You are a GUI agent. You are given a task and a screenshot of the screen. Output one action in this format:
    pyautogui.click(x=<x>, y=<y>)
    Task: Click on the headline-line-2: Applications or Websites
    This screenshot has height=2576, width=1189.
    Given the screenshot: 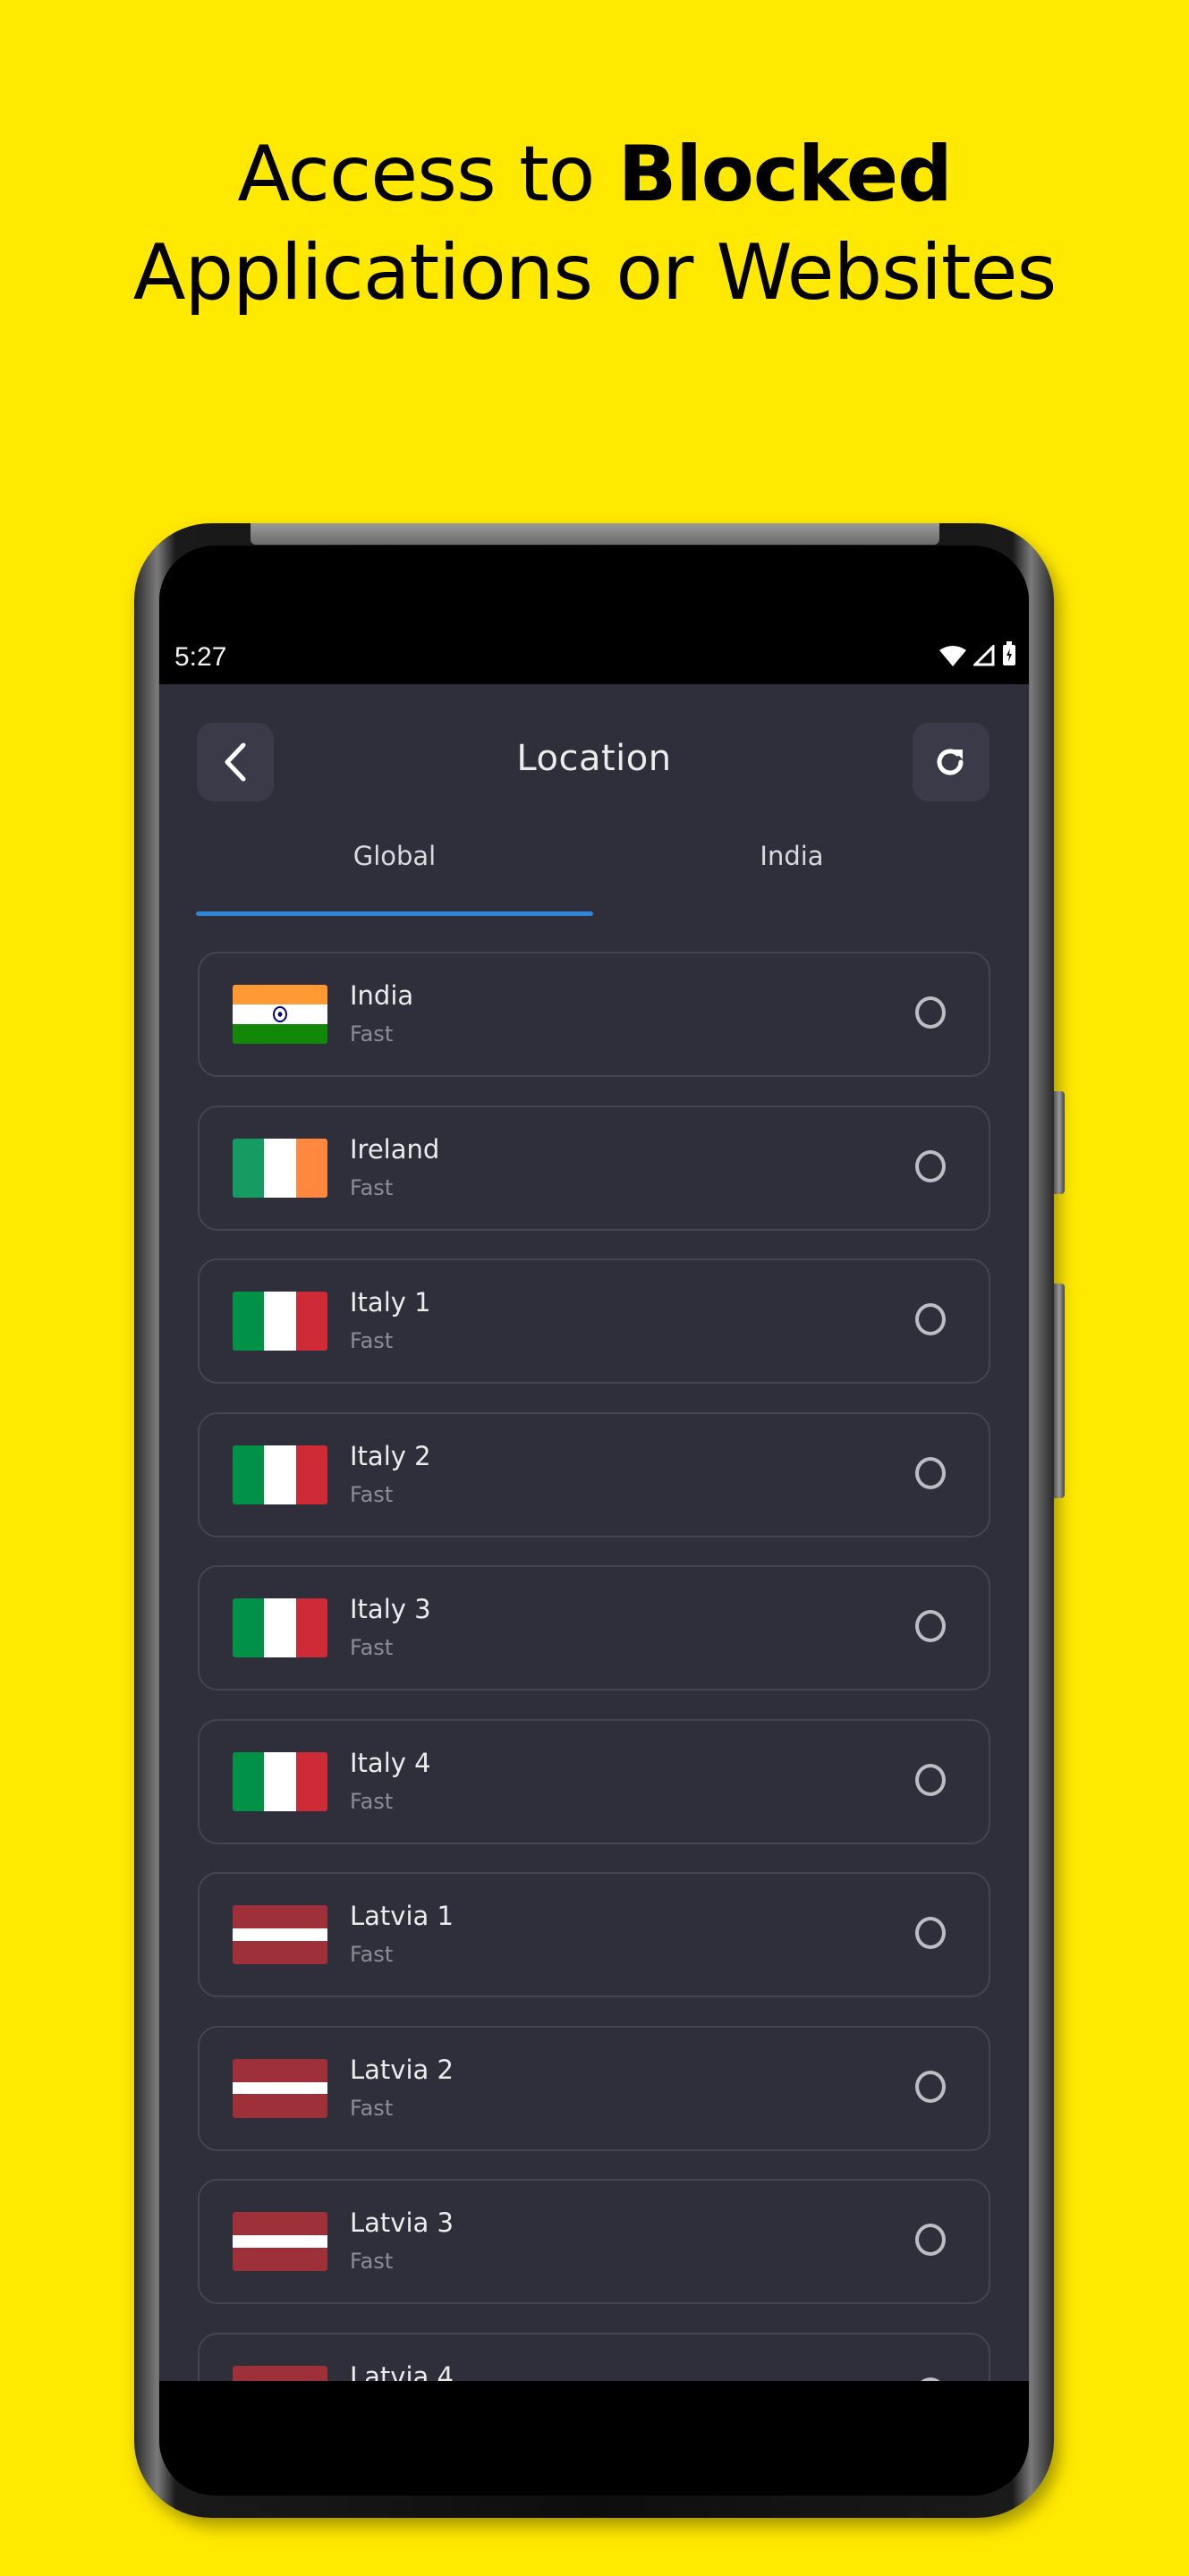 What is the action you would take?
    pyautogui.click(x=594, y=273)
    